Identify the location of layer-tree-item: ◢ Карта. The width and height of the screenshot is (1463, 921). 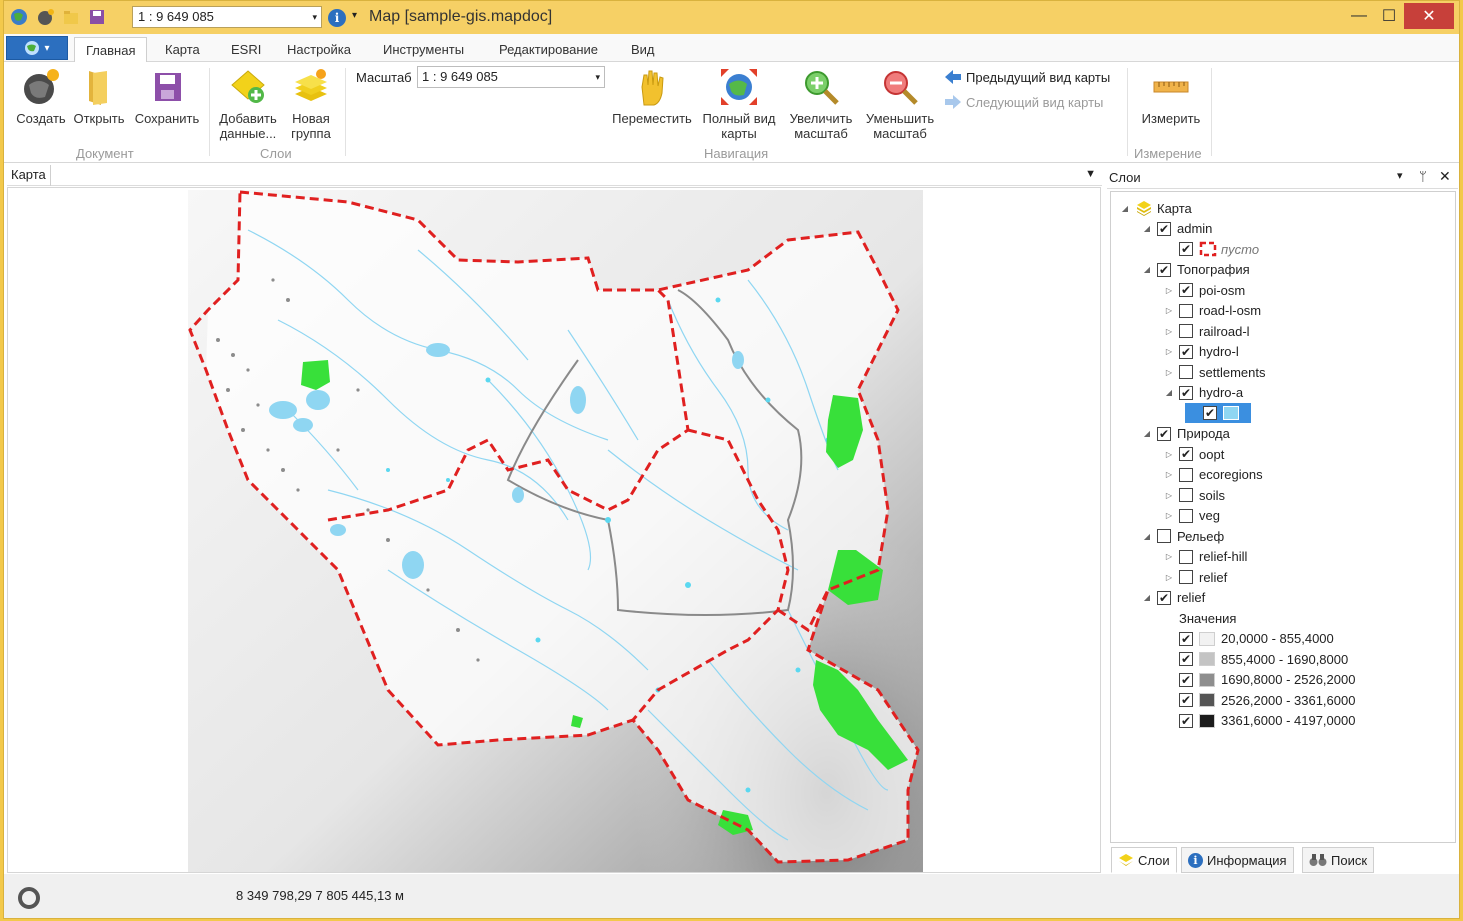
(1155, 208).